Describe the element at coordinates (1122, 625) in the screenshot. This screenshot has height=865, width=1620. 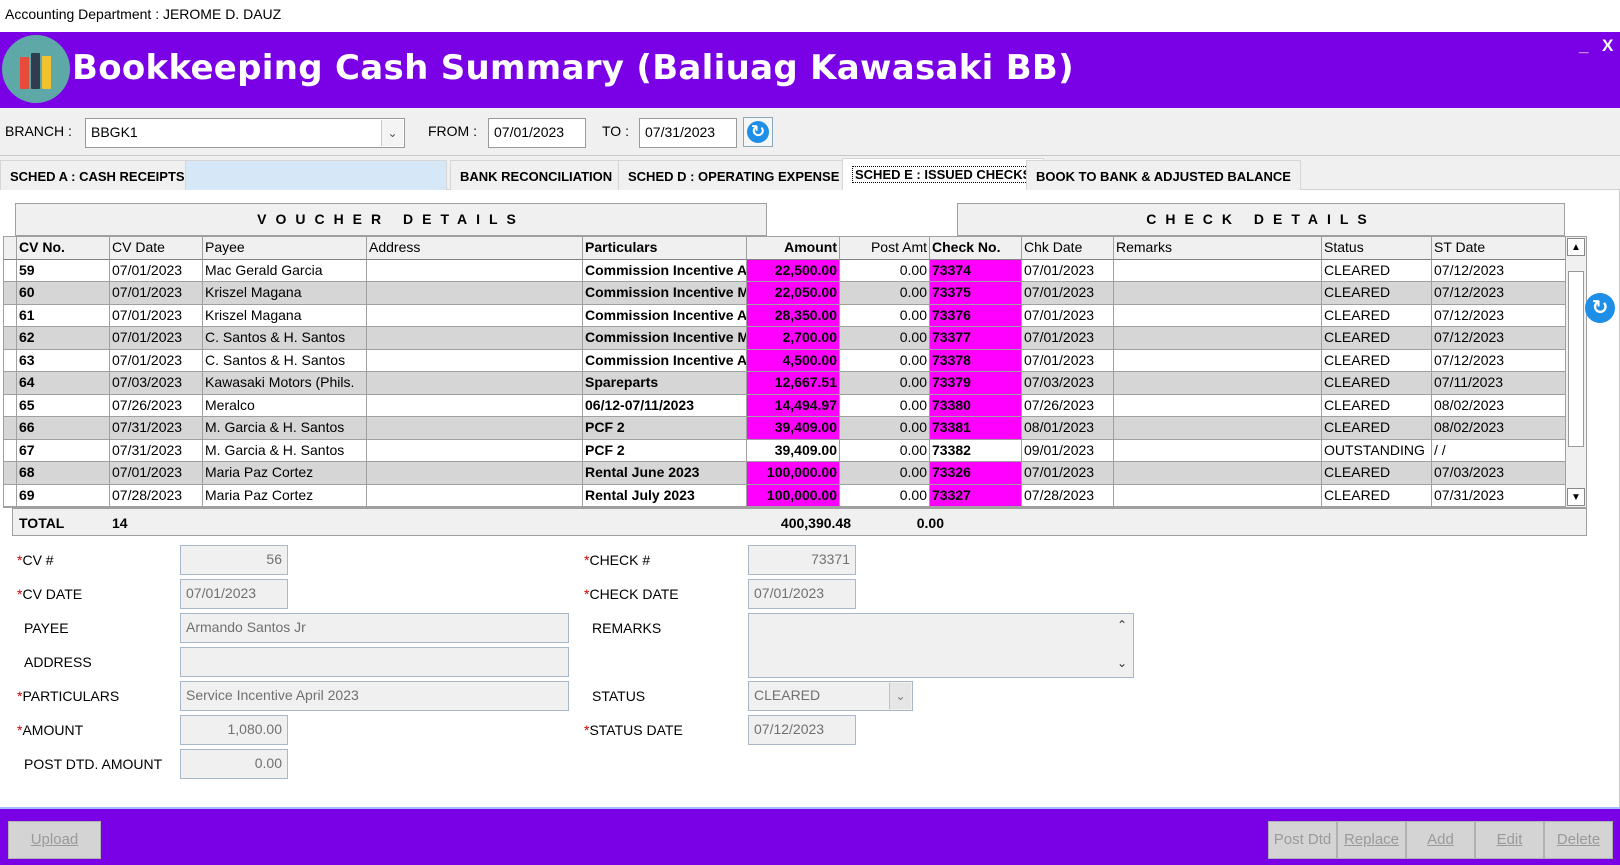
I see `remarks-scroll-up-icon: ⌃` at that location.